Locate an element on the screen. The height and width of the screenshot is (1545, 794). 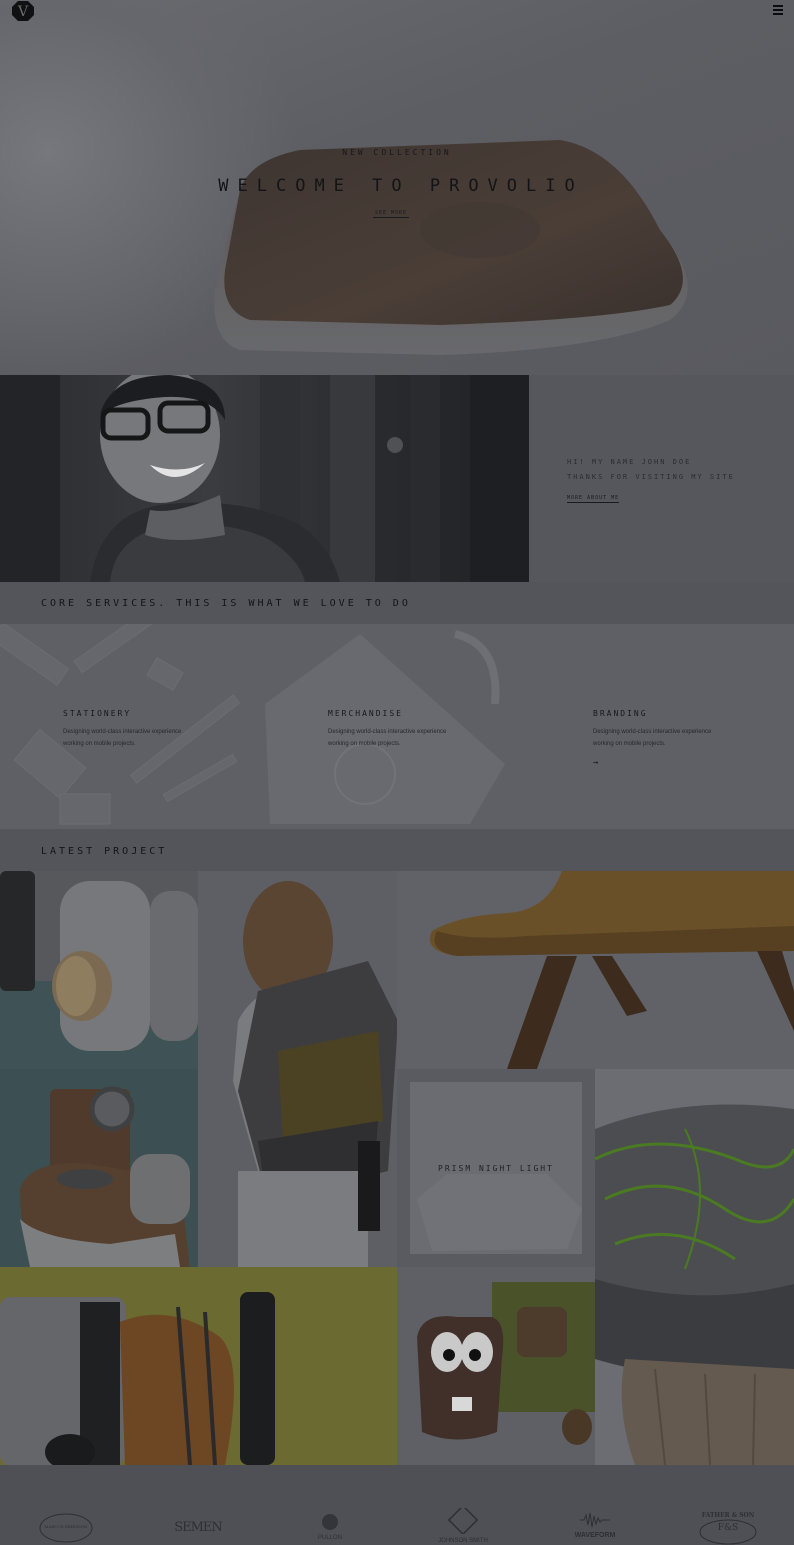
service-title: MERCHANDISE is located at coordinates (365, 713).